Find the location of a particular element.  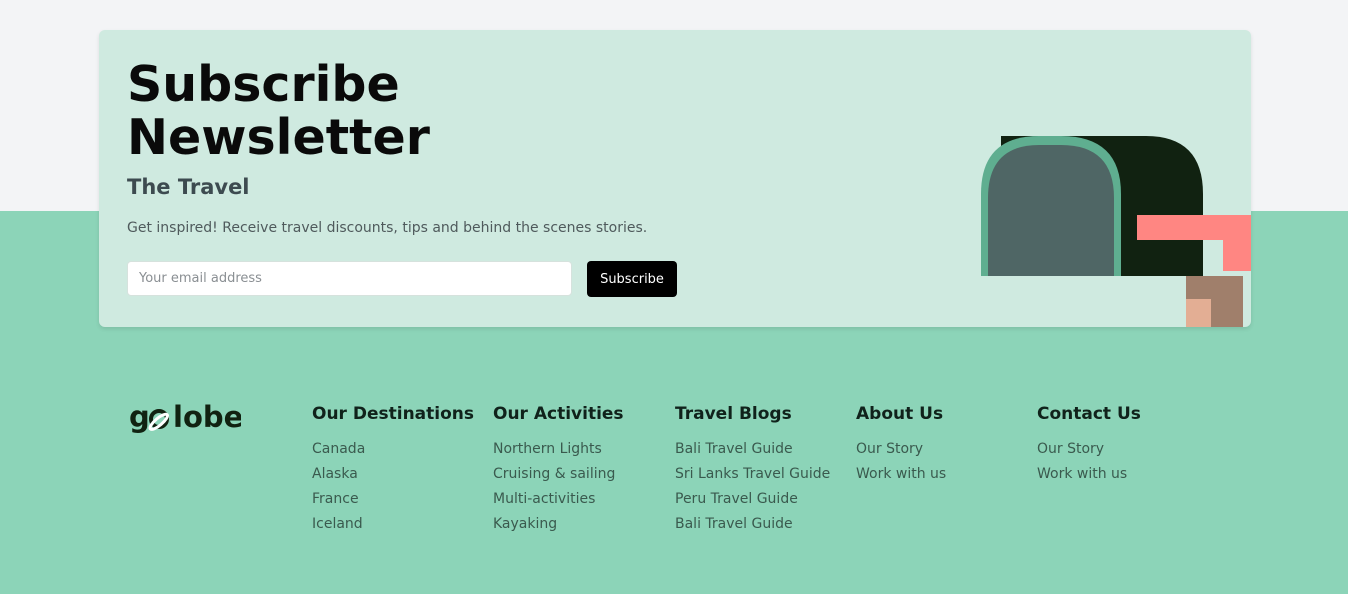

newsletter-title: Subscribe Newsletter is located at coordinates (278, 111).